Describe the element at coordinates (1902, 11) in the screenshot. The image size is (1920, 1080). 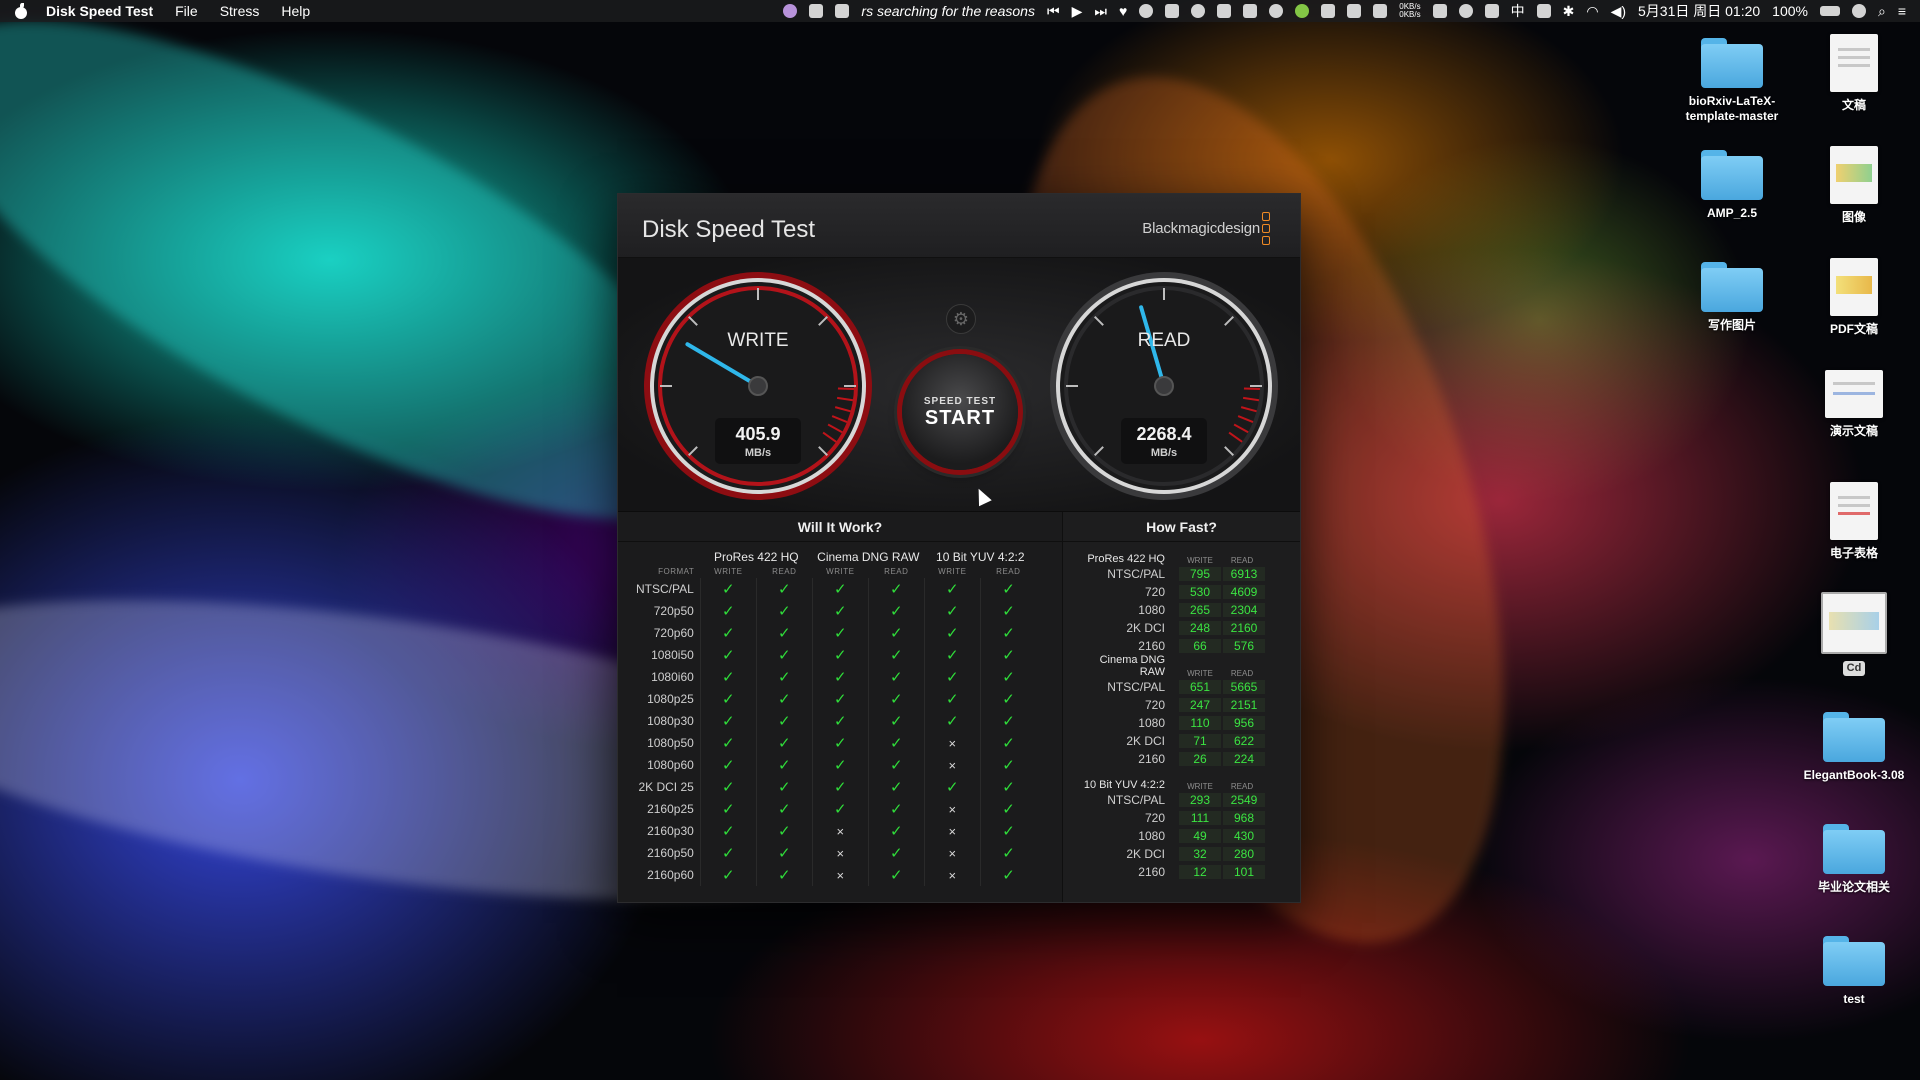
I see `notification-center-icon: ≡` at that location.